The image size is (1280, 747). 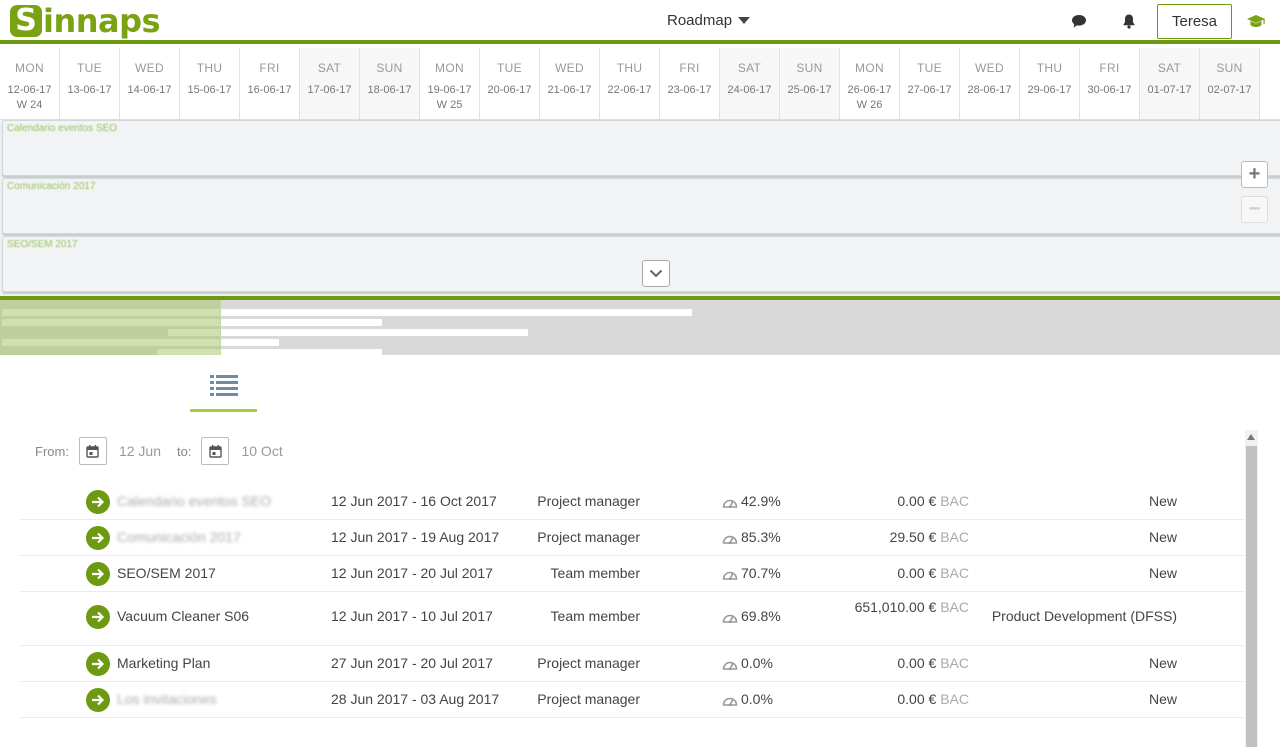 What do you see at coordinates (269, 90) in the screenshot?
I see `day-date: 16-06-17` at bounding box center [269, 90].